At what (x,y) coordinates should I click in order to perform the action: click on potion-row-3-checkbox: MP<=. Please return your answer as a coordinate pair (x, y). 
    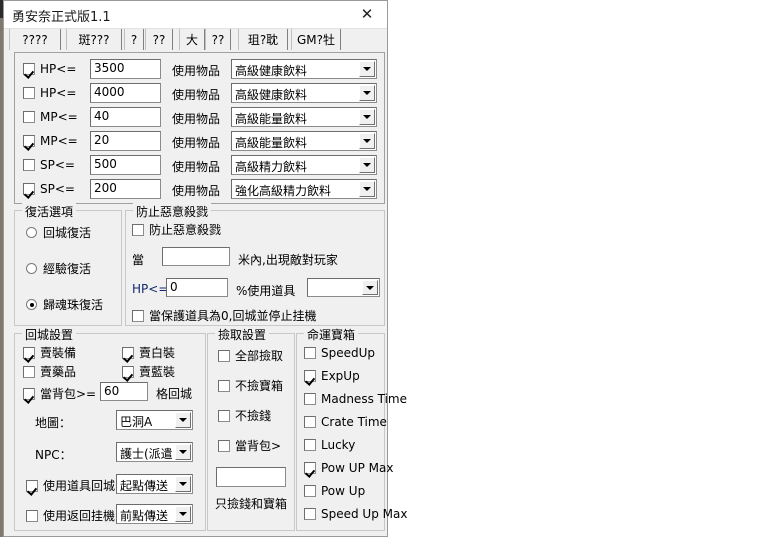
    Looking at the image, I should click on (50, 141).